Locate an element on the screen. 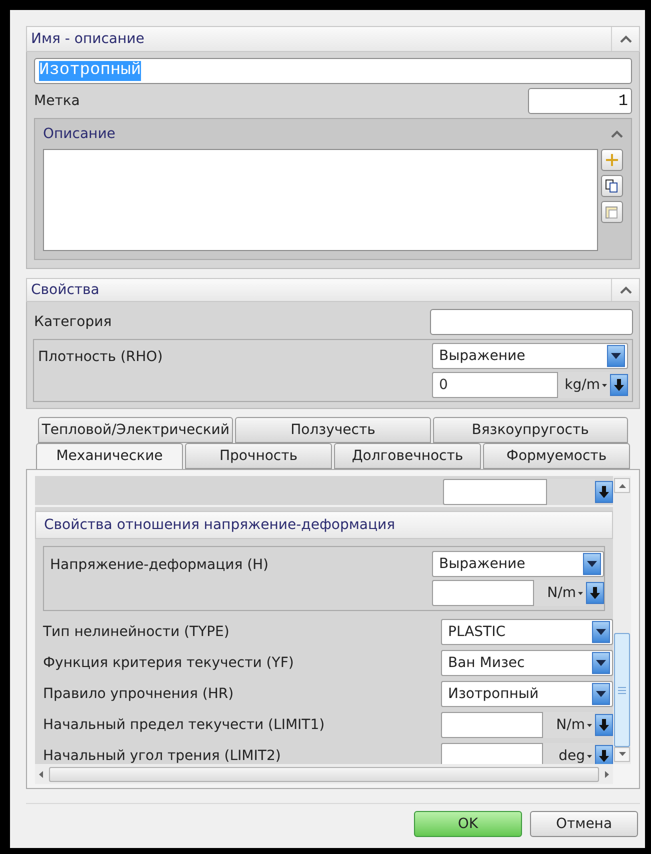 The height and width of the screenshot is (854, 651). tab: Ползучесть is located at coordinates (333, 430).